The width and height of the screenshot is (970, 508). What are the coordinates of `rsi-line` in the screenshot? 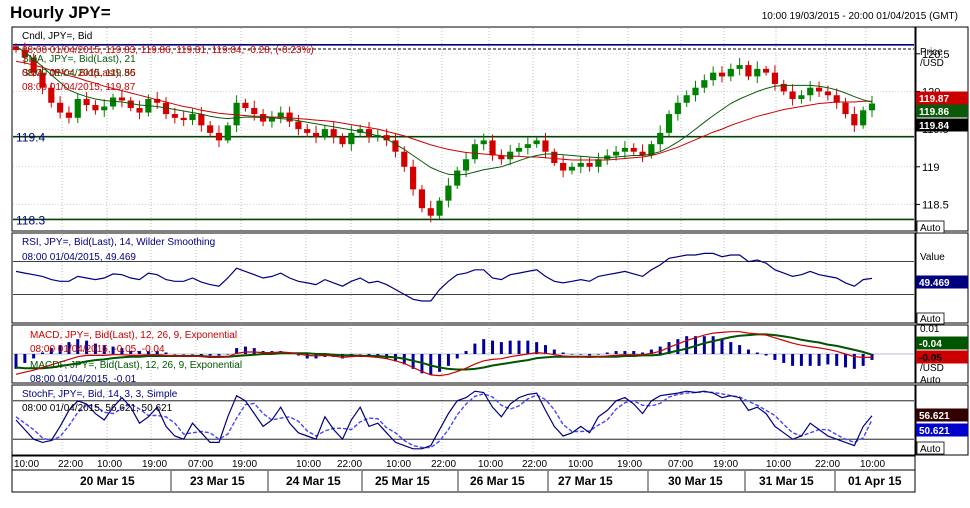 It's located at (444, 277).